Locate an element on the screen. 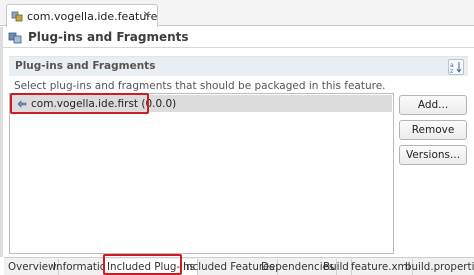 The image size is (474, 275). editor-left-border is located at coordinates (1, 142).